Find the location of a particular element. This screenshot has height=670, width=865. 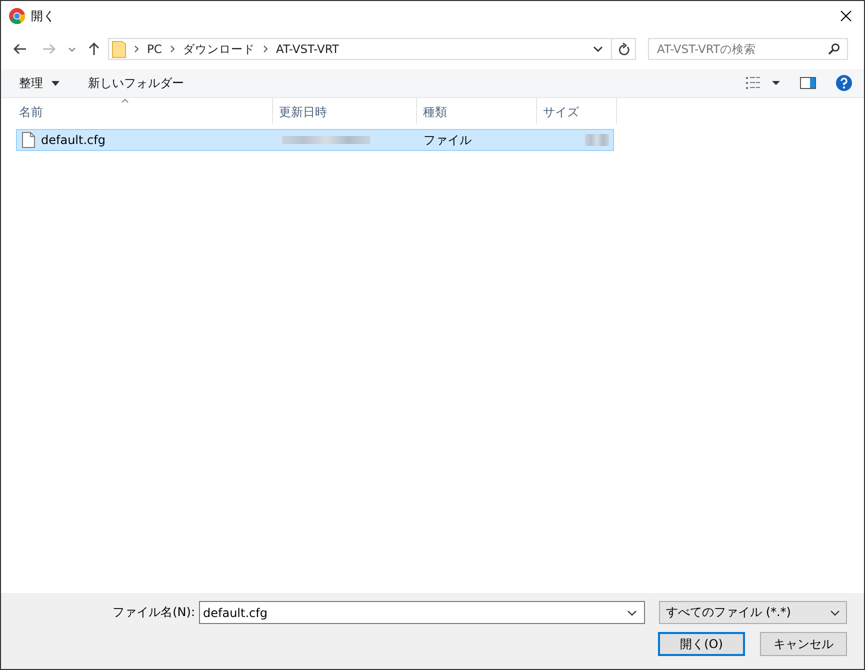

search-icon is located at coordinates (834, 49).